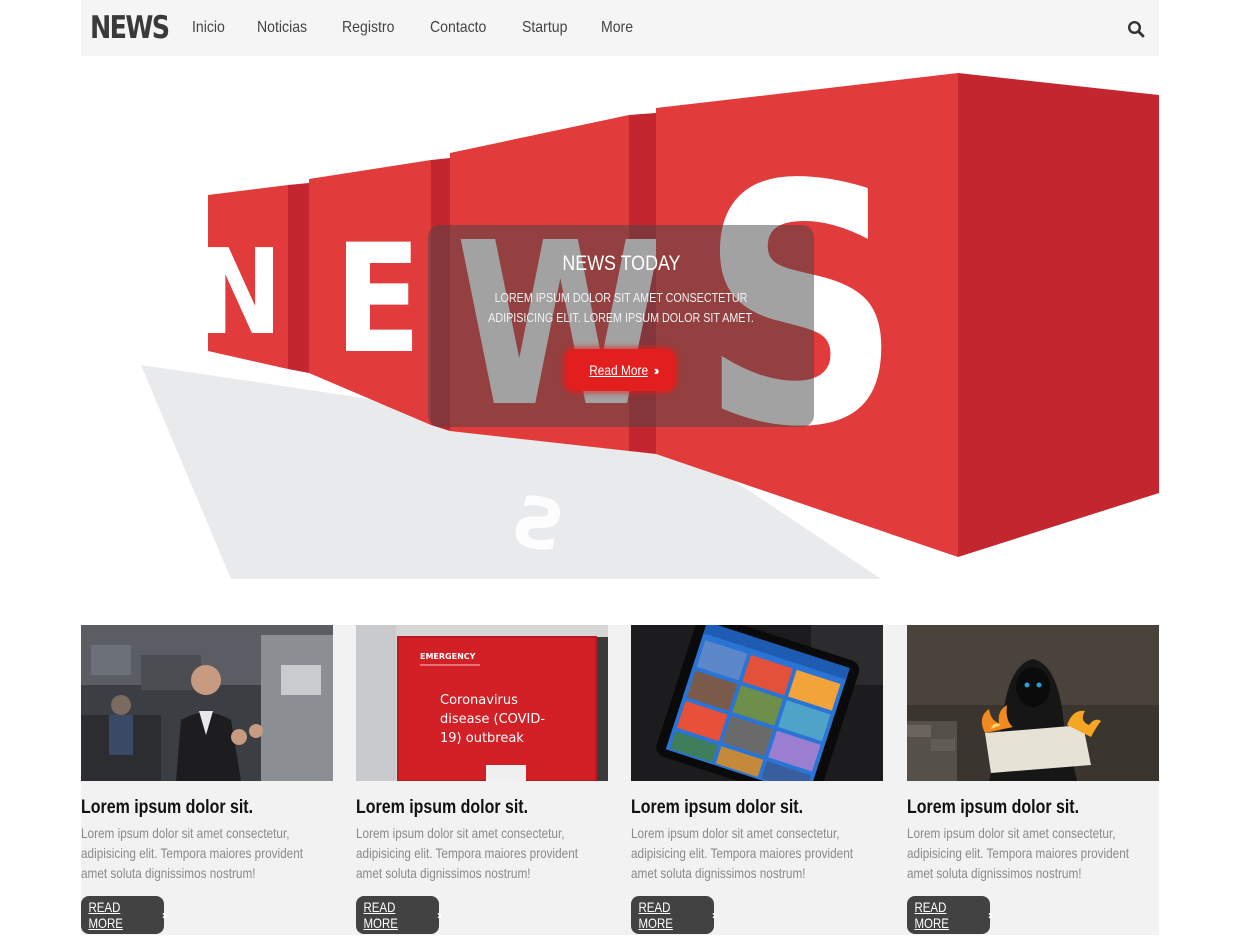 The height and width of the screenshot is (945, 1240). Describe the element at coordinates (621, 263) in the screenshot. I see `hero-title: NEWS TODAY` at that location.